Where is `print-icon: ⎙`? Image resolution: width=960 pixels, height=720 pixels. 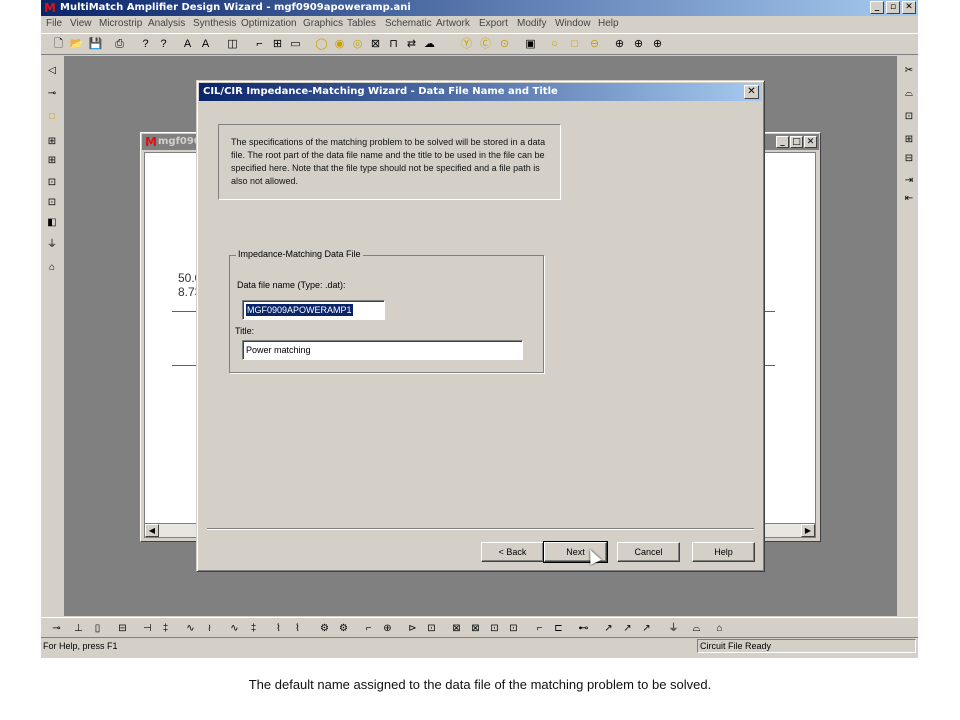 print-icon: ⎙ is located at coordinates (119, 44).